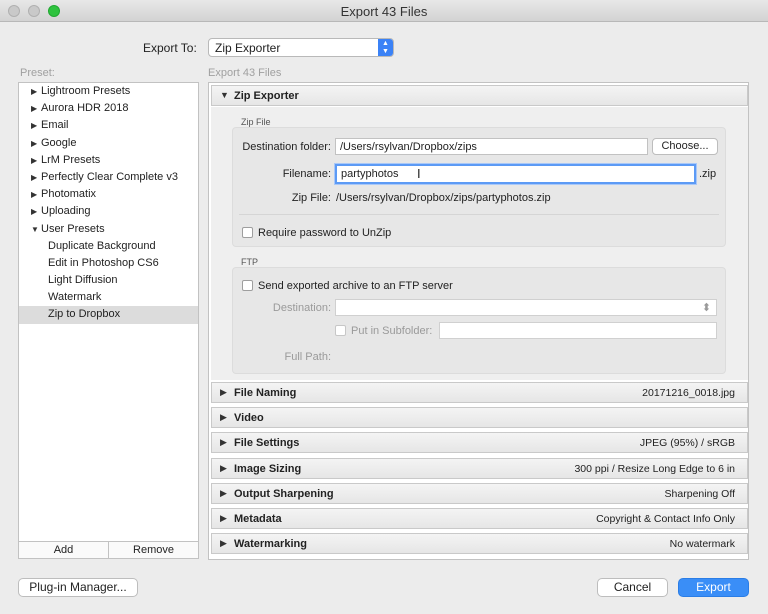  Describe the element at coordinates (325, 233) in the screenshot. I see `require-password-label: Require password to UnZip` at that location.